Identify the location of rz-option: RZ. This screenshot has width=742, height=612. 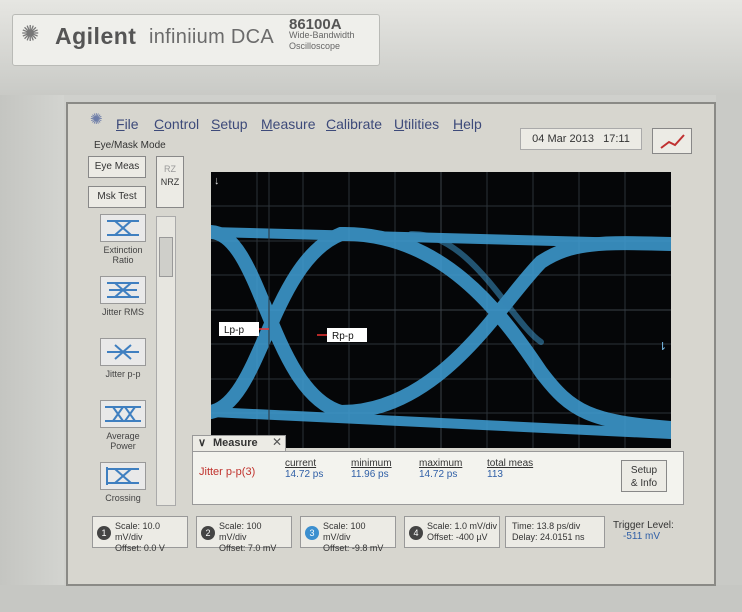
(170, 169).